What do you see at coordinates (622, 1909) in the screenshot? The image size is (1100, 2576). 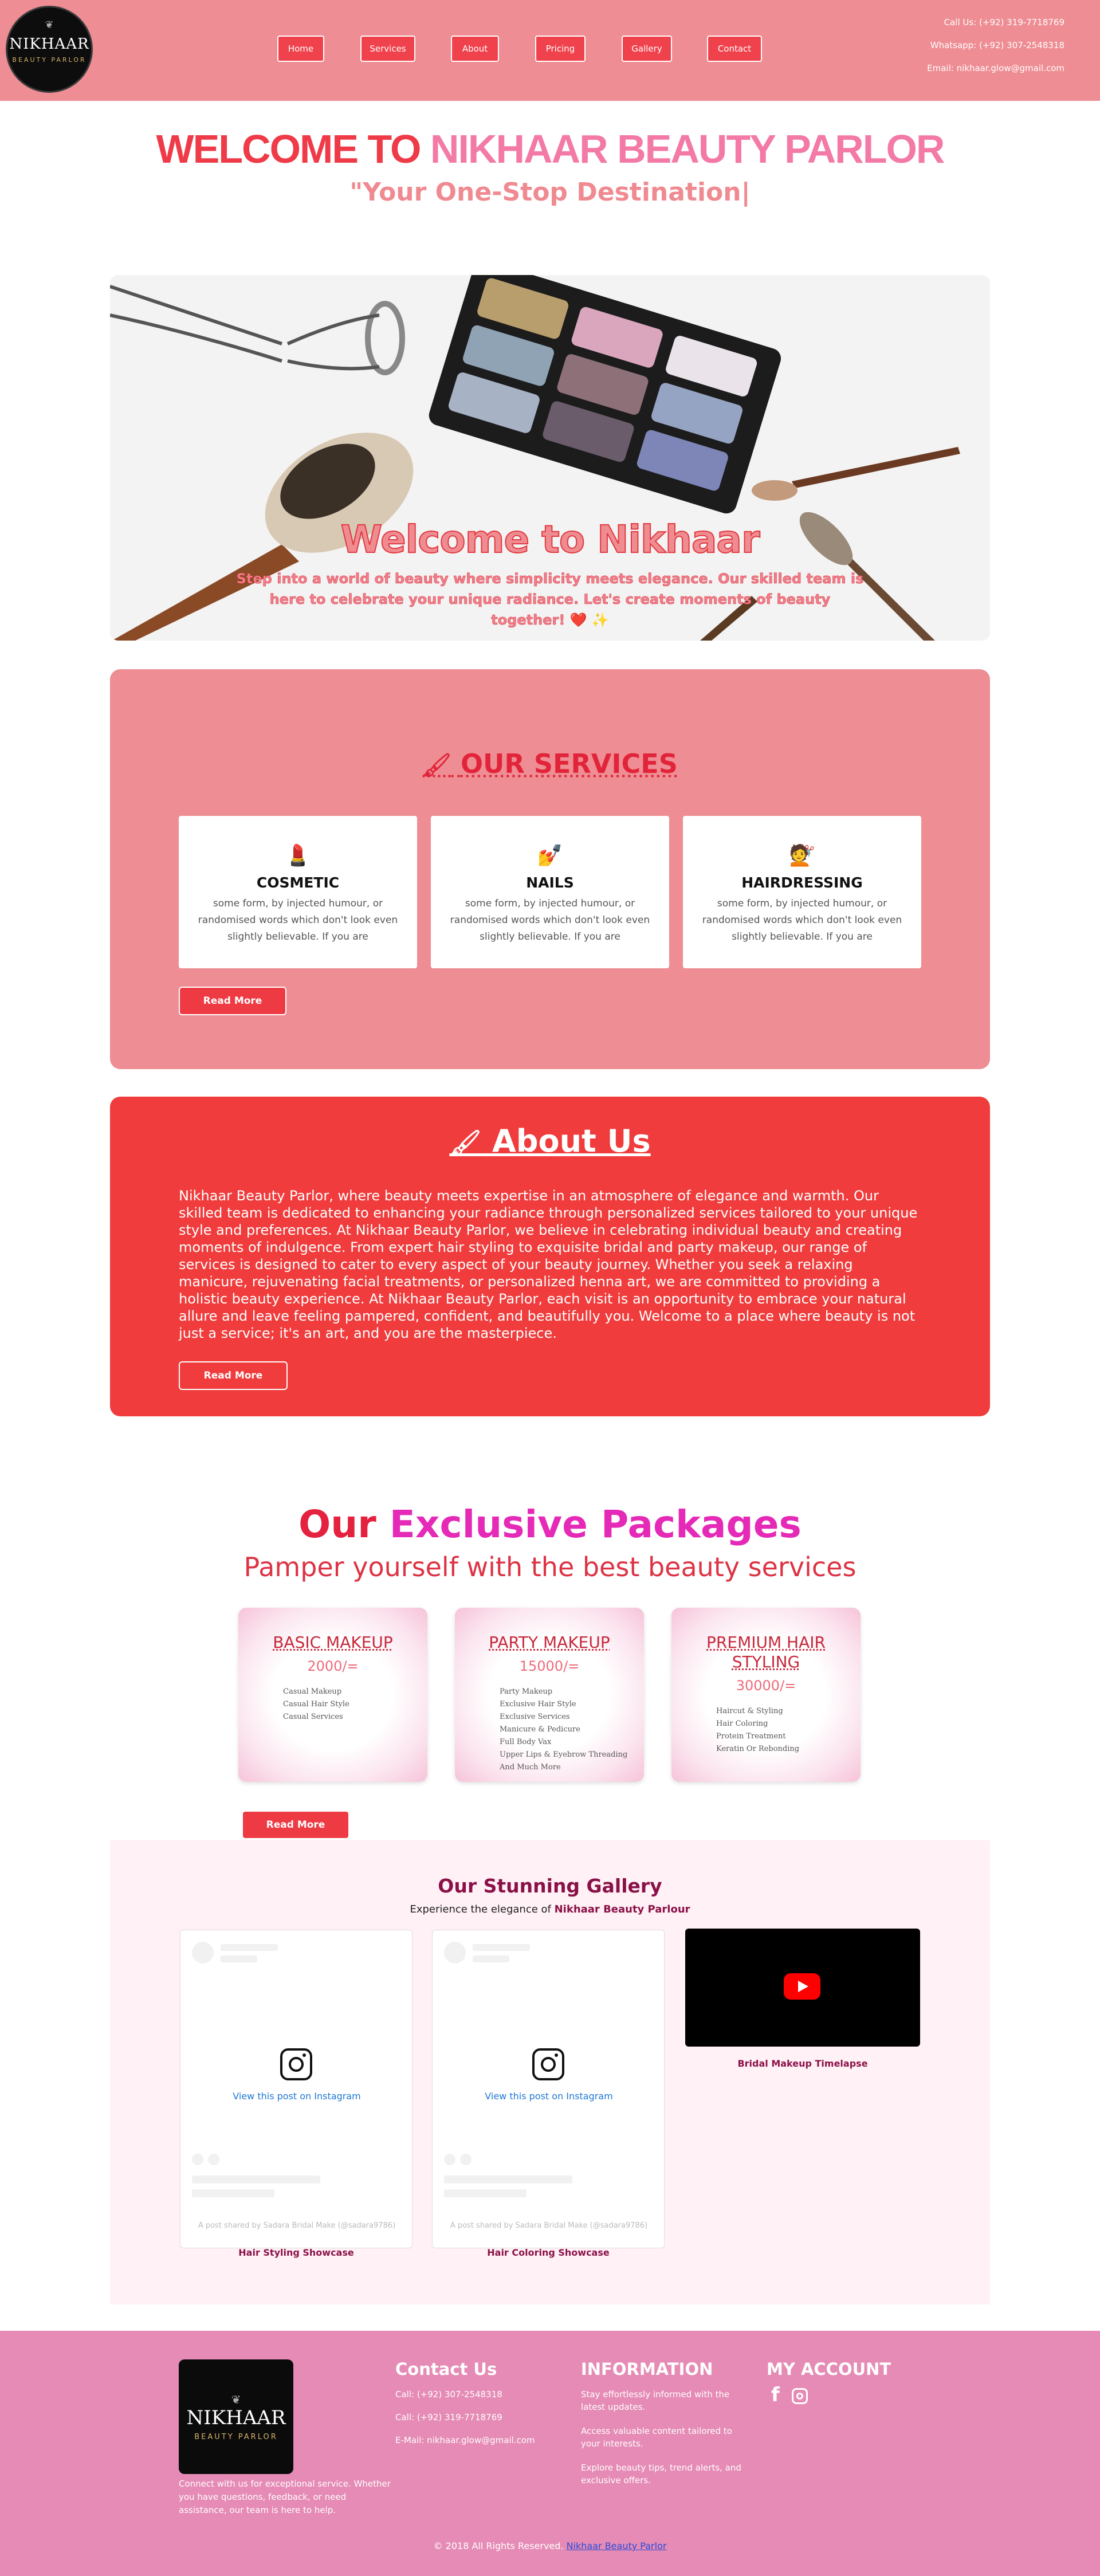 I see `gallery-subtitle-highlight: Nikhaar Beauty Parlour` at bounding box center [622, 1909].